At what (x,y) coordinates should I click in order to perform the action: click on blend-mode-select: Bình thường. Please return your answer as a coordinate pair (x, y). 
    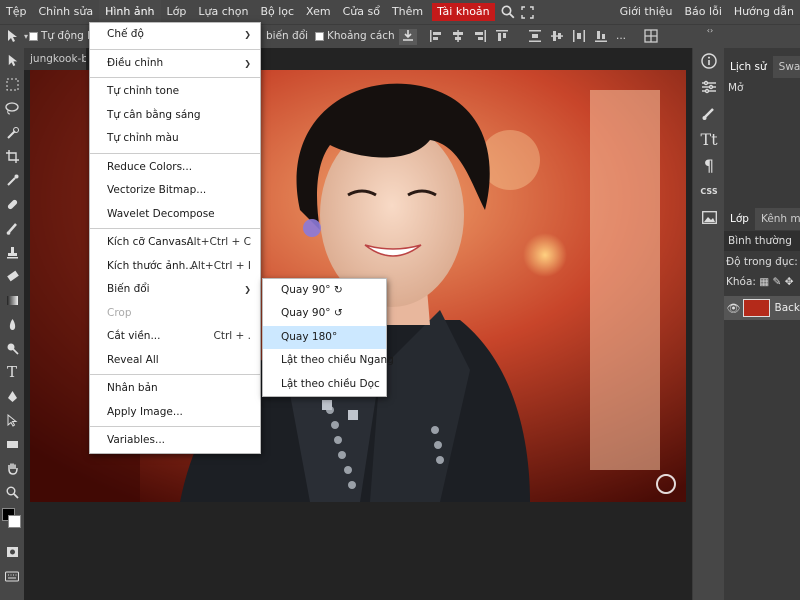
    Looking at the image, I should click on (762, 241).